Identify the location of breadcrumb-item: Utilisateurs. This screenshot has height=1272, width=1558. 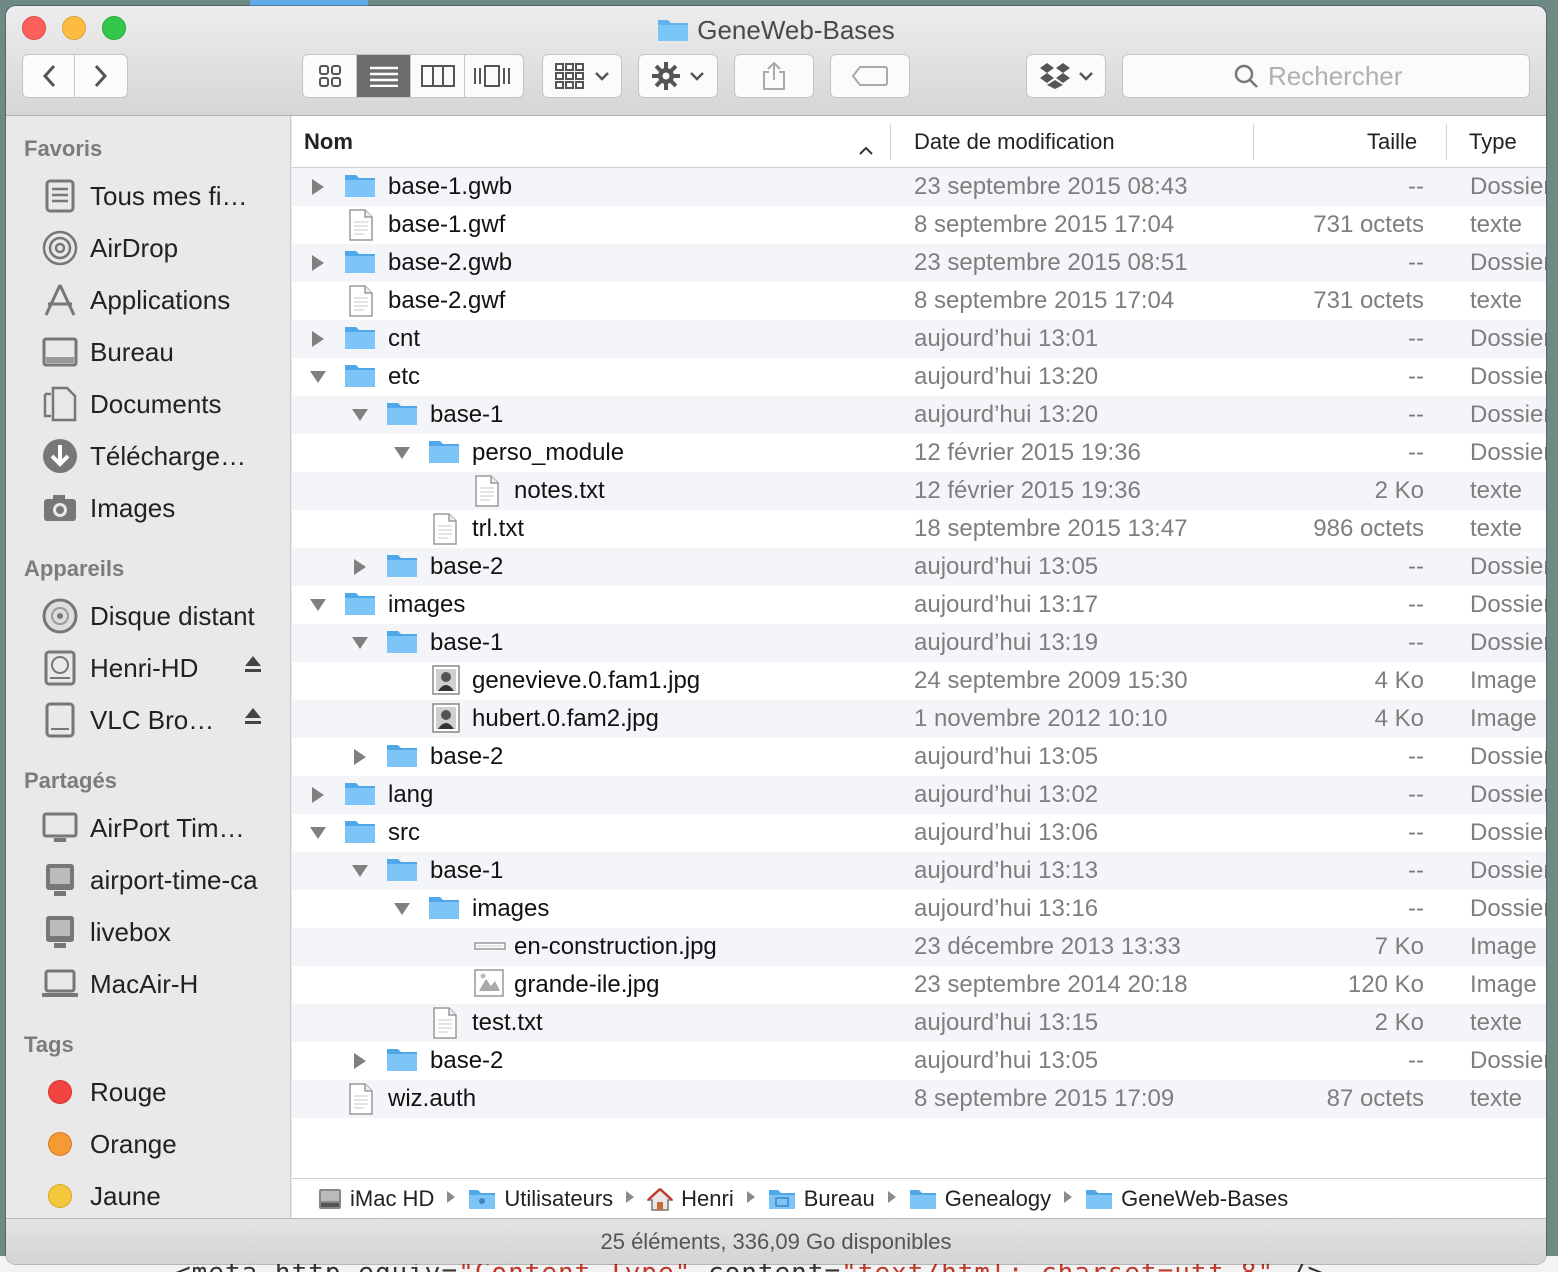
(540, 1199).